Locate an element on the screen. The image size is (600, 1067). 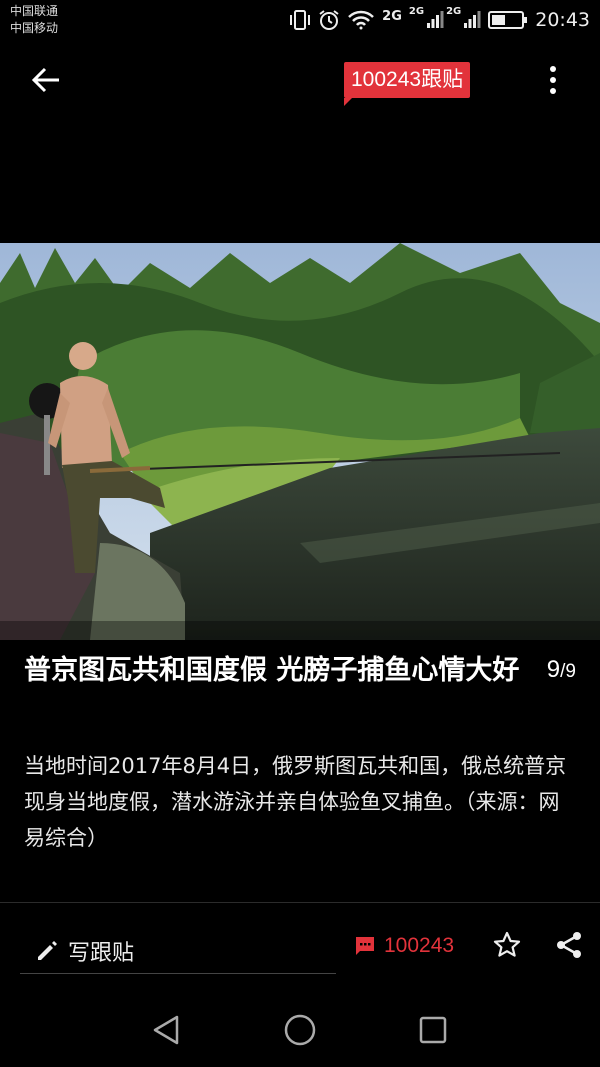
carrier-2: 中国移动 is located at coordinates (34, 28).